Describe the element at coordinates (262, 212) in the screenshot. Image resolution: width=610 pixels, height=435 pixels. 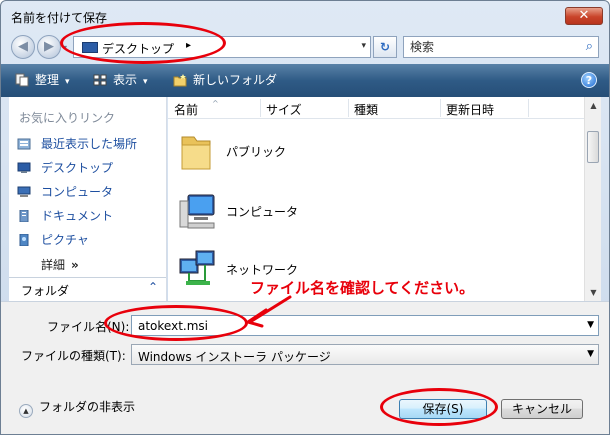
I see `item-label: コンピュータ` at that location.